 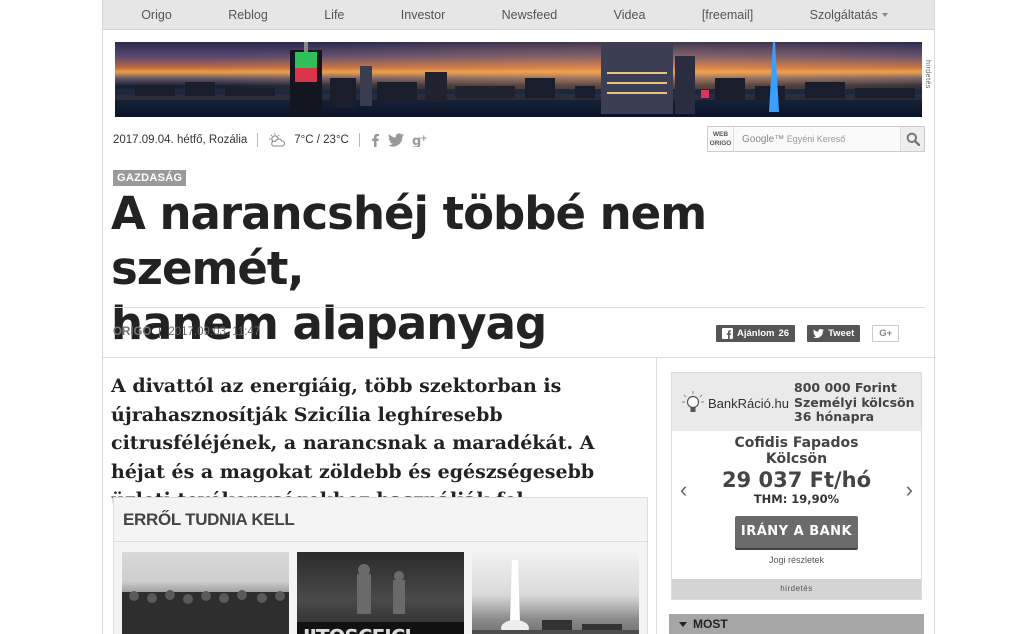 I want to click on temperature-range: 7°C / 23°C, so click(x=321, y=139).